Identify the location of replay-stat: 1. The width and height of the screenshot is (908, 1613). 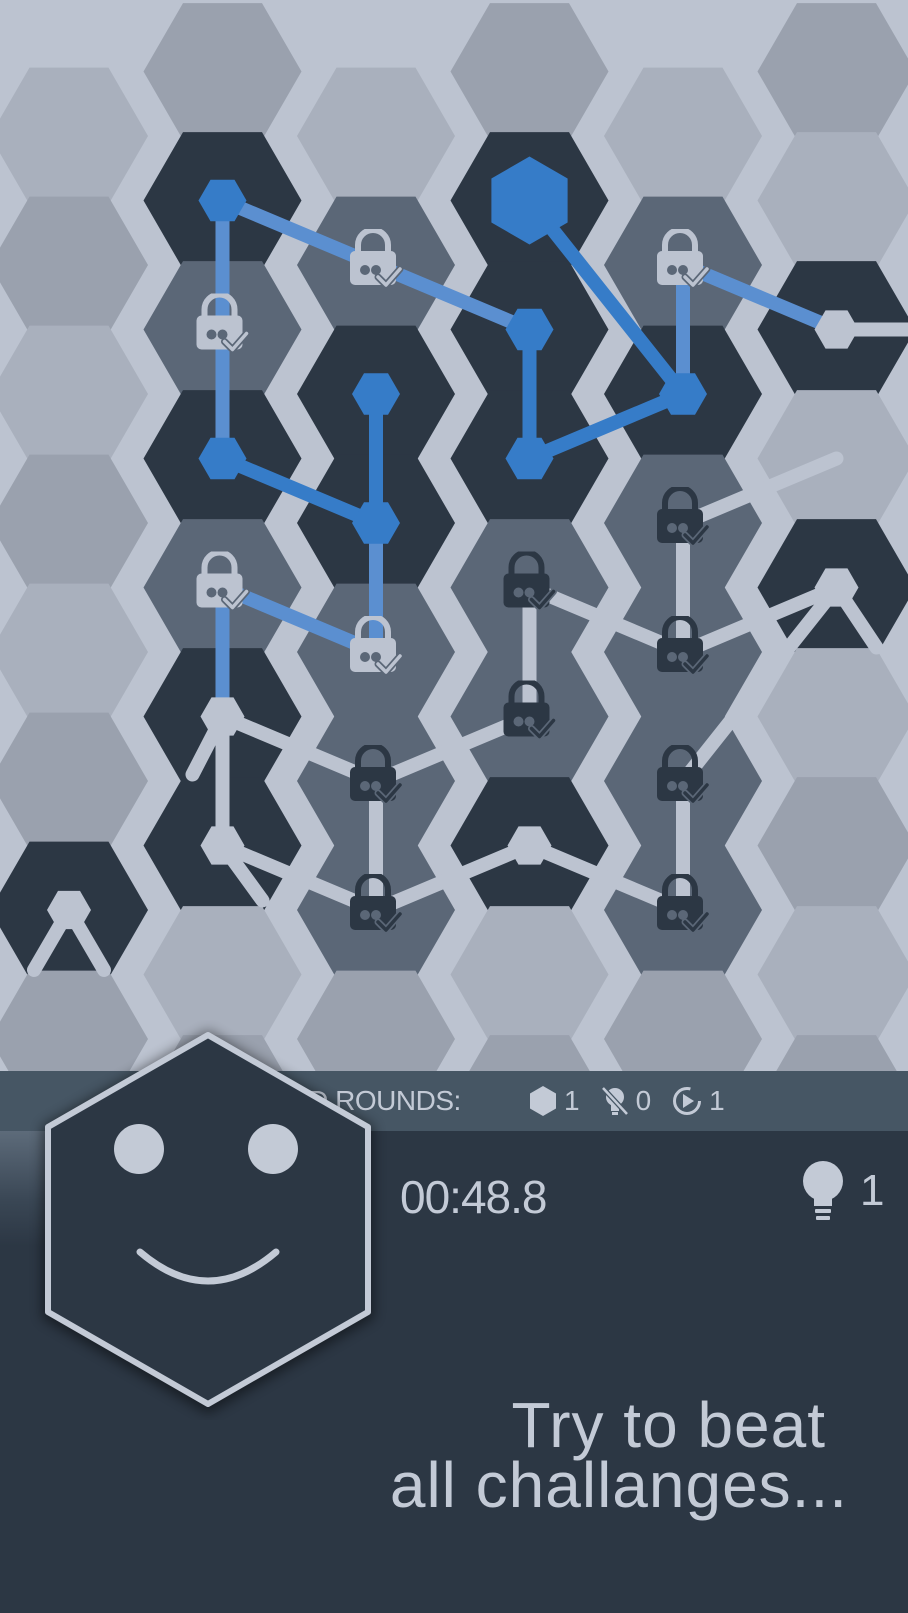
(698, 1101).